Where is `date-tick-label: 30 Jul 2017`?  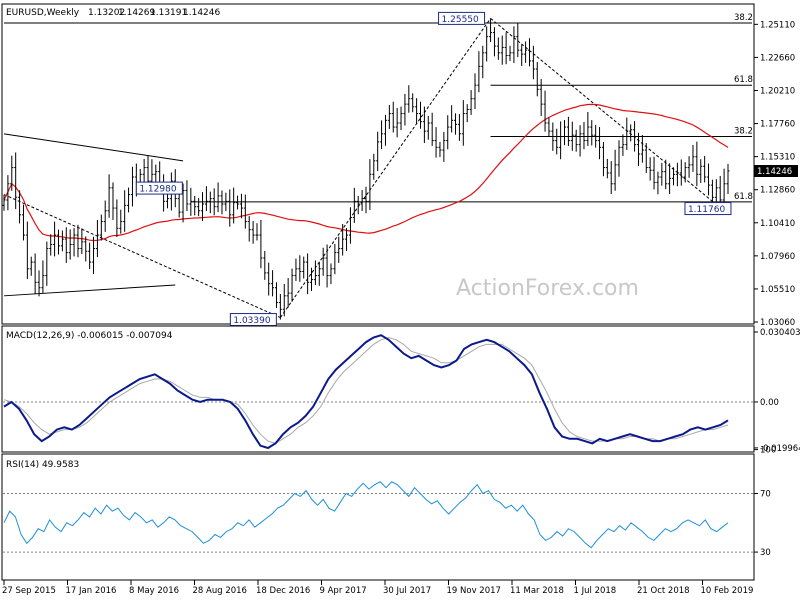 date-tick-label: 30 Jul 2017 is located at coordinates (407, 591).